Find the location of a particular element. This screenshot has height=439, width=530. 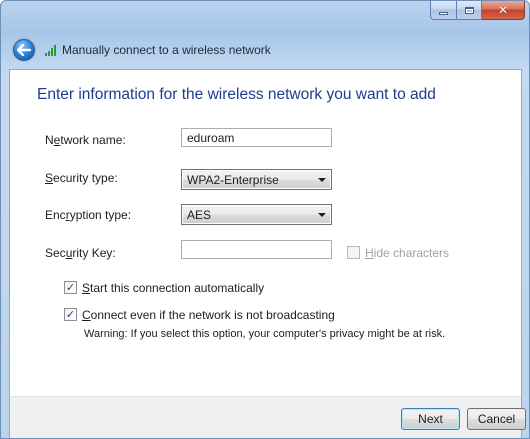

hide-characters-label: Hide characters is located at coordinates (407, 253).